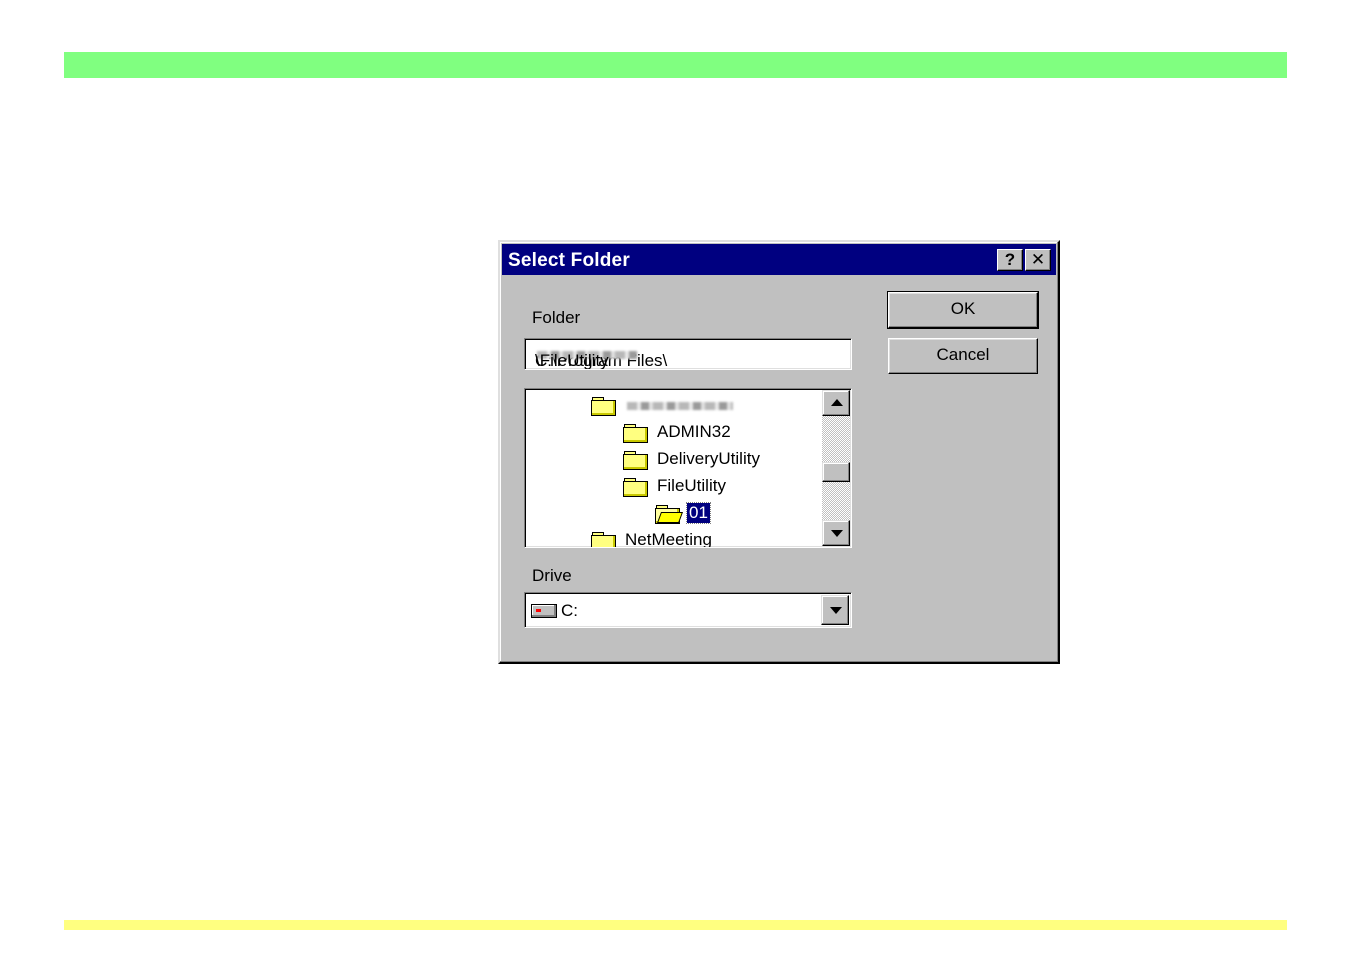 The image size is (1352, 954). What do you see at coordinates (675, 65) in the screenshot?
I see `top-accent-bar` at bounding box center [675, 65].